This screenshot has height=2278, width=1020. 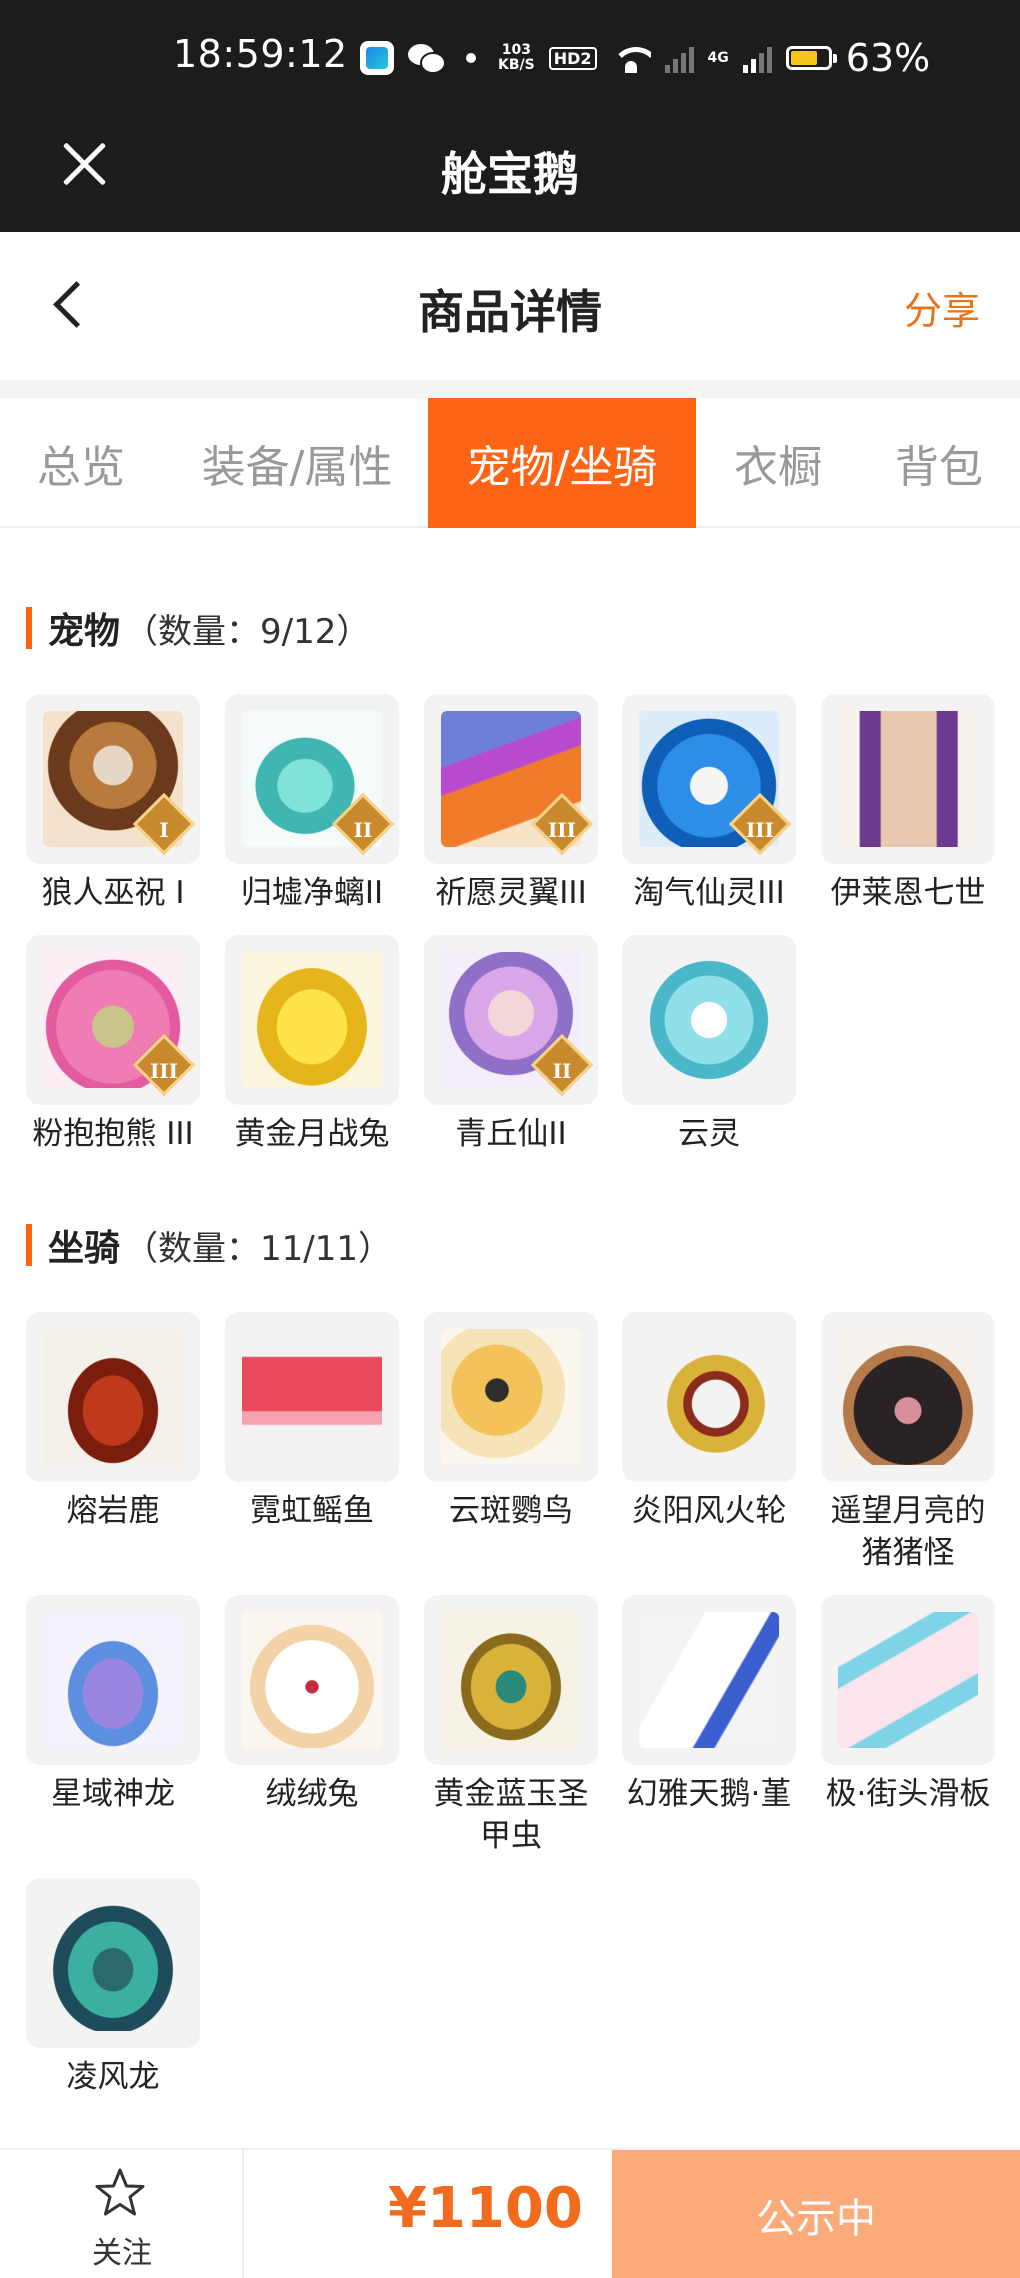 What do you see at coordinates (312, 1134) in the screenshot?
I see `pet-name: 黄金月战兔` at bounding box center [312, 1134].